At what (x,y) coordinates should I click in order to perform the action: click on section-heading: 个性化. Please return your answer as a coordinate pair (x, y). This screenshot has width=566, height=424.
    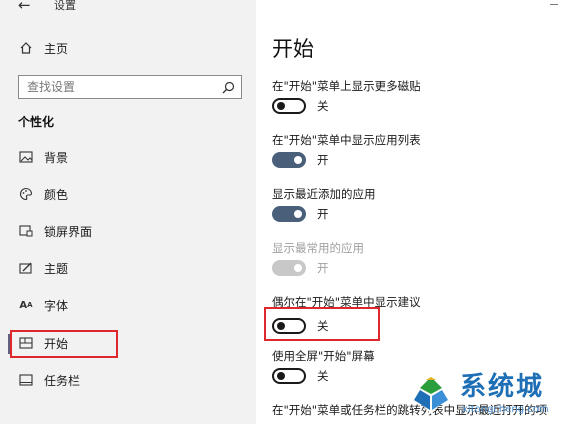
    Looking at the image, I should click on (36, 122).